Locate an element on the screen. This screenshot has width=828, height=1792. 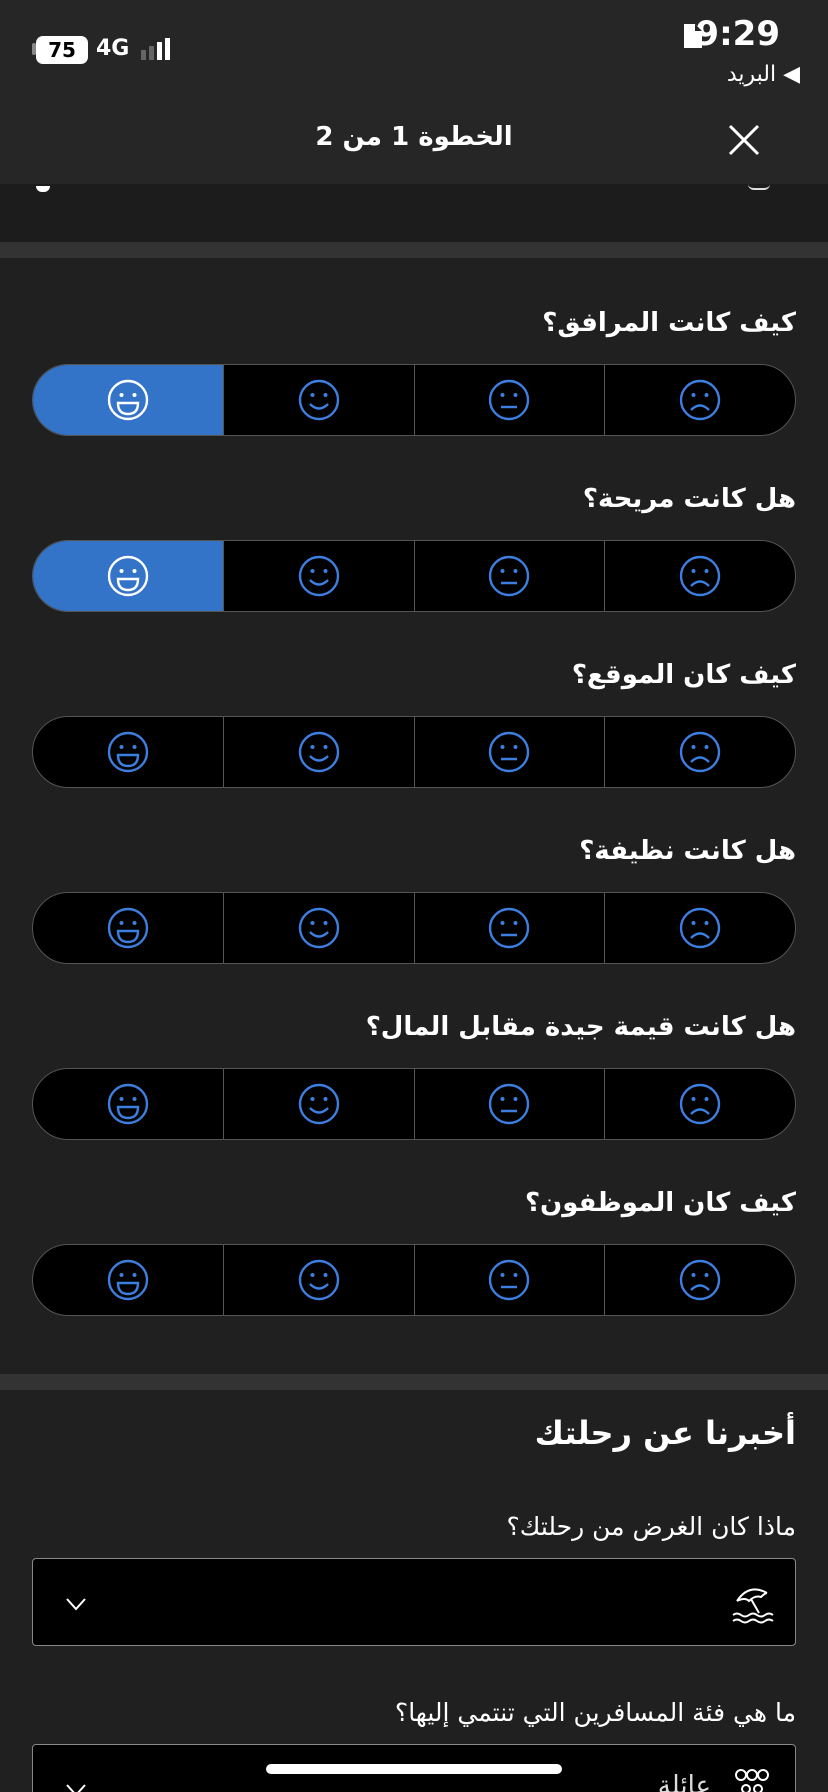
close-icon is located at coordinates (744, 140).